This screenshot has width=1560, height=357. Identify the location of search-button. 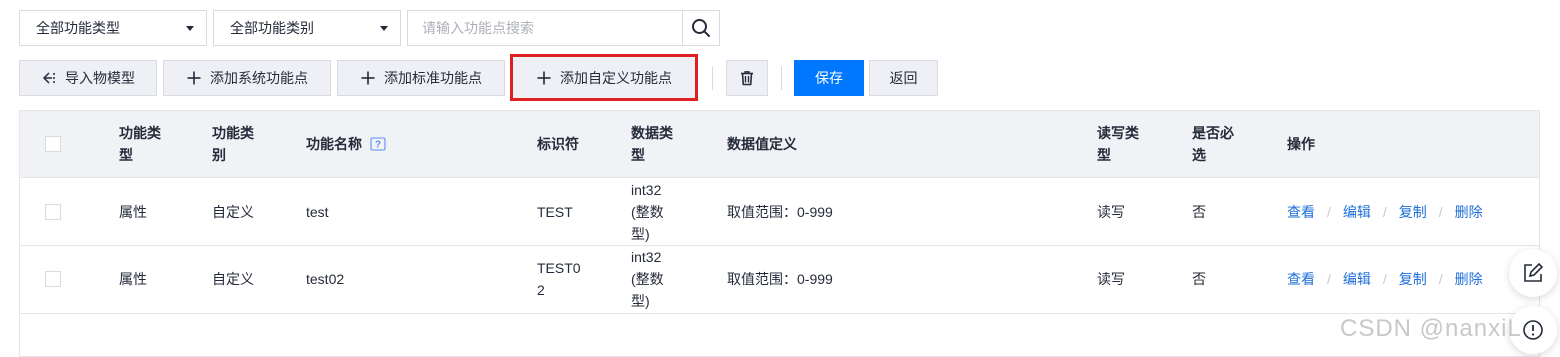
(700, 28).